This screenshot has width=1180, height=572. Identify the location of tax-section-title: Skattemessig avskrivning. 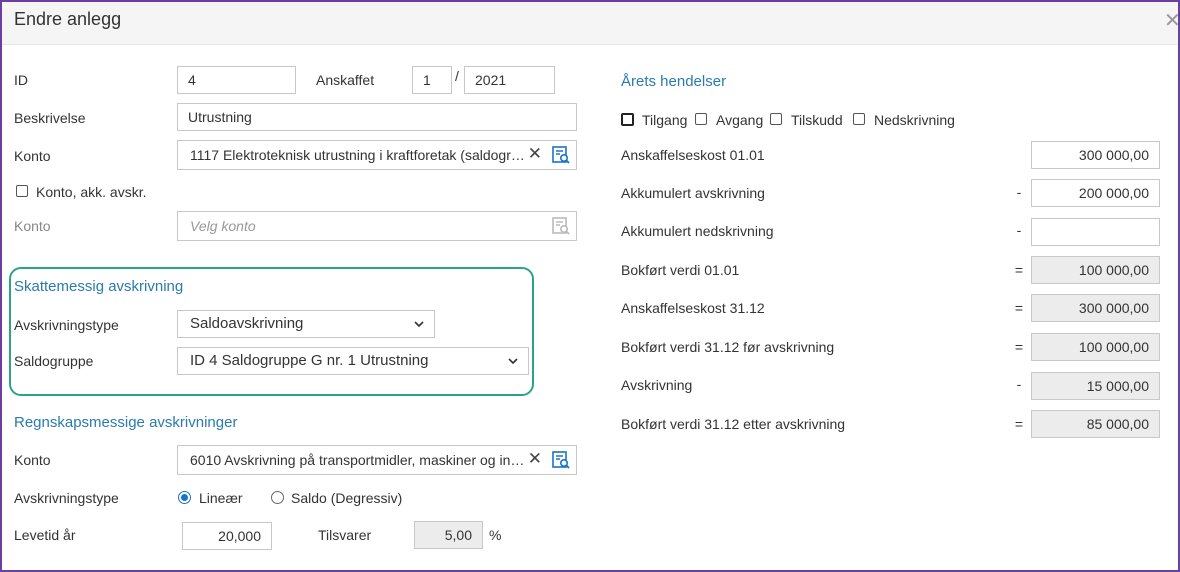
(99, 286).